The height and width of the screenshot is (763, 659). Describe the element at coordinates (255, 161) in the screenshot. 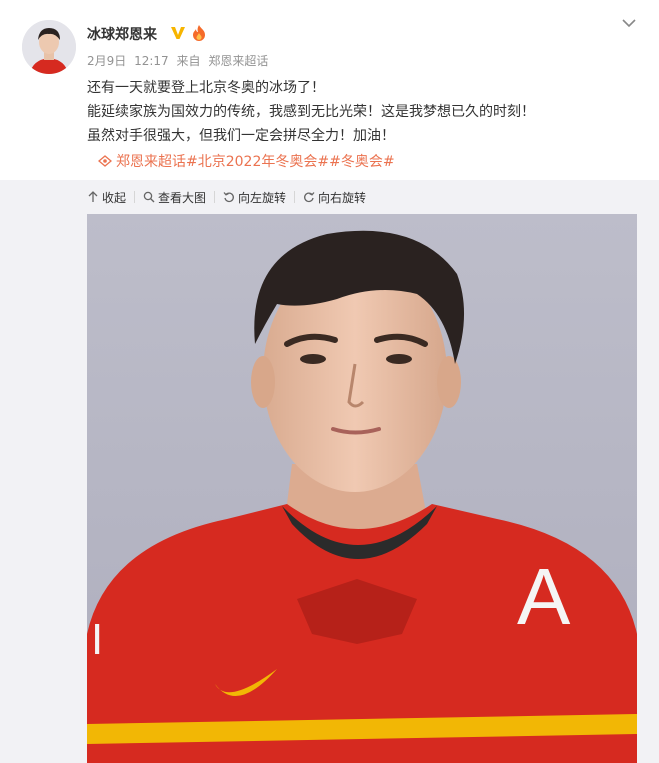

I see `topic-text: 郑恩来超话#北京2022年冬奥会##冬奥会#` at that location.